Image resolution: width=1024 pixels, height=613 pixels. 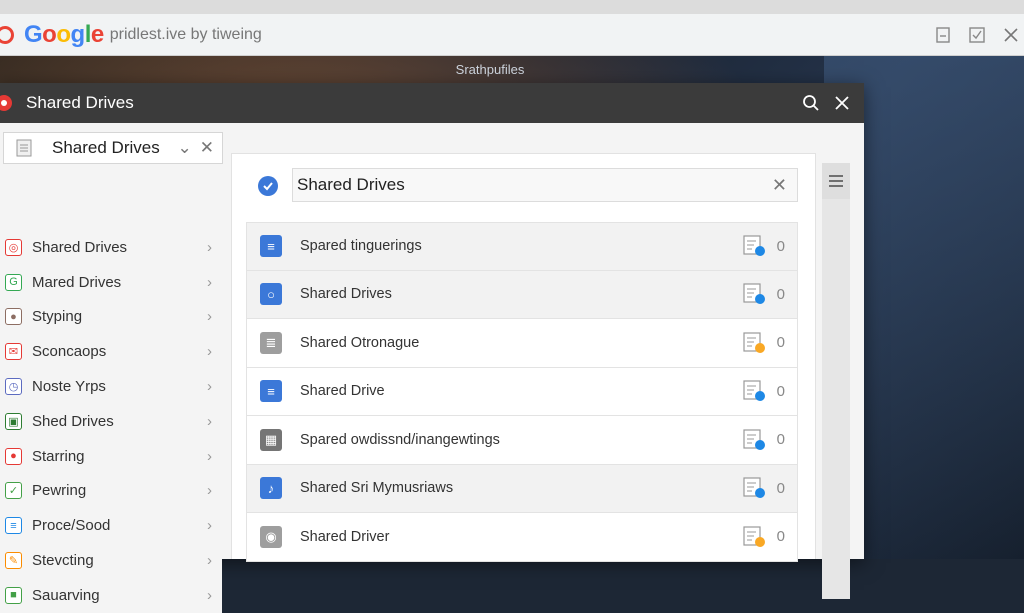 What do you see at coordinates (836, 181) in the screenshot?
I see `menu-icon` at bounding box center [836, 181].